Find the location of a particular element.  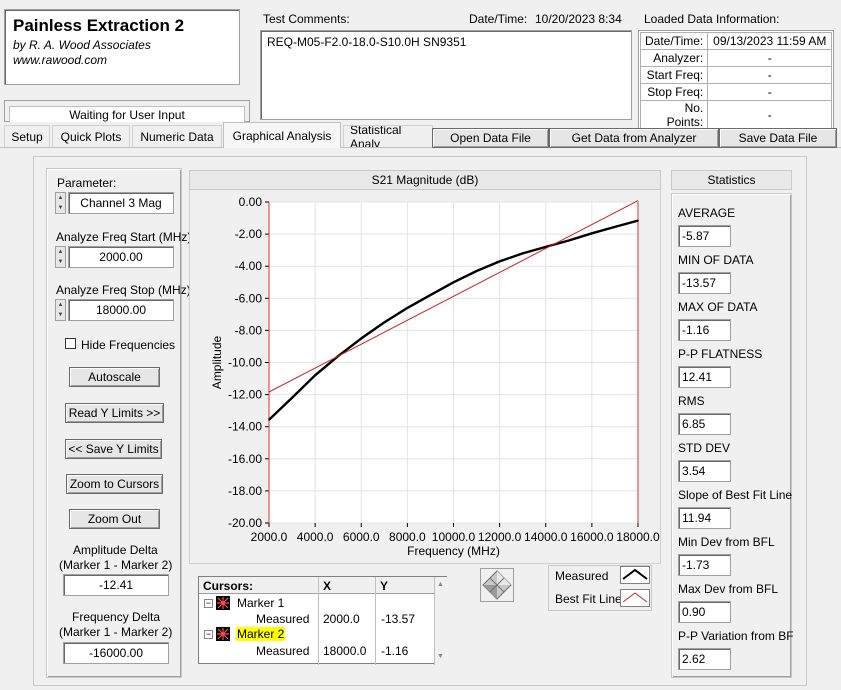

tab-setup: Setup is located at coordinates (27, 136).